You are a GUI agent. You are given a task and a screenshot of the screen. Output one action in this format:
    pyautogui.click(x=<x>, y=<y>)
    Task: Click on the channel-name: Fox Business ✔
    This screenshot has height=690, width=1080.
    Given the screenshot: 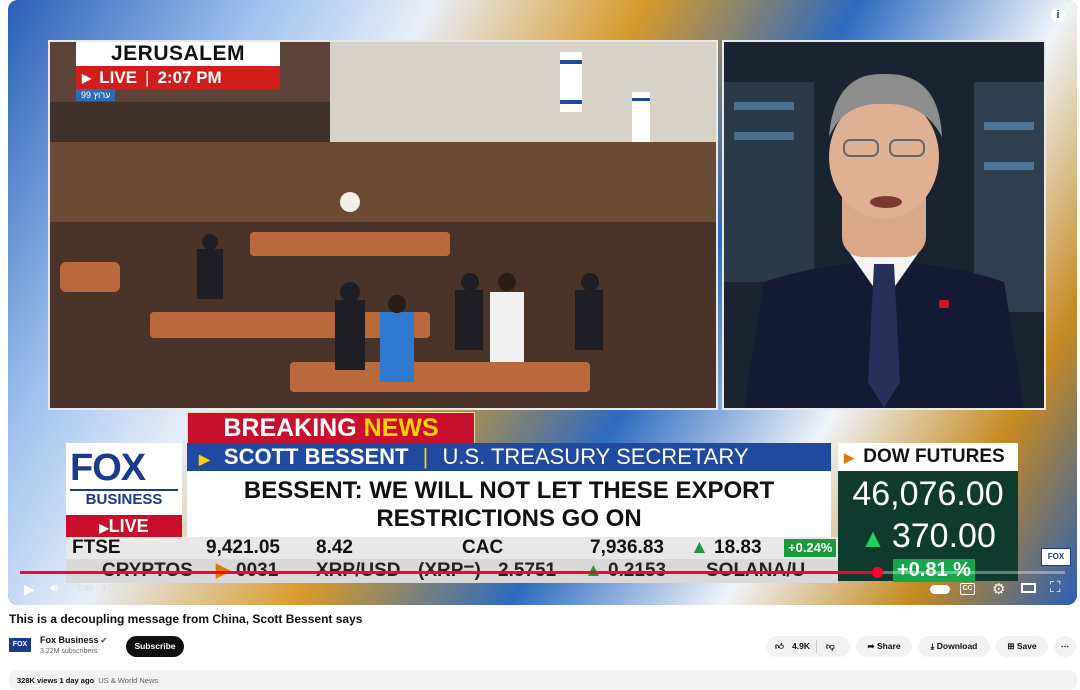 What is the action you would take?
    pyautogui.click(x=73, y=640)
    